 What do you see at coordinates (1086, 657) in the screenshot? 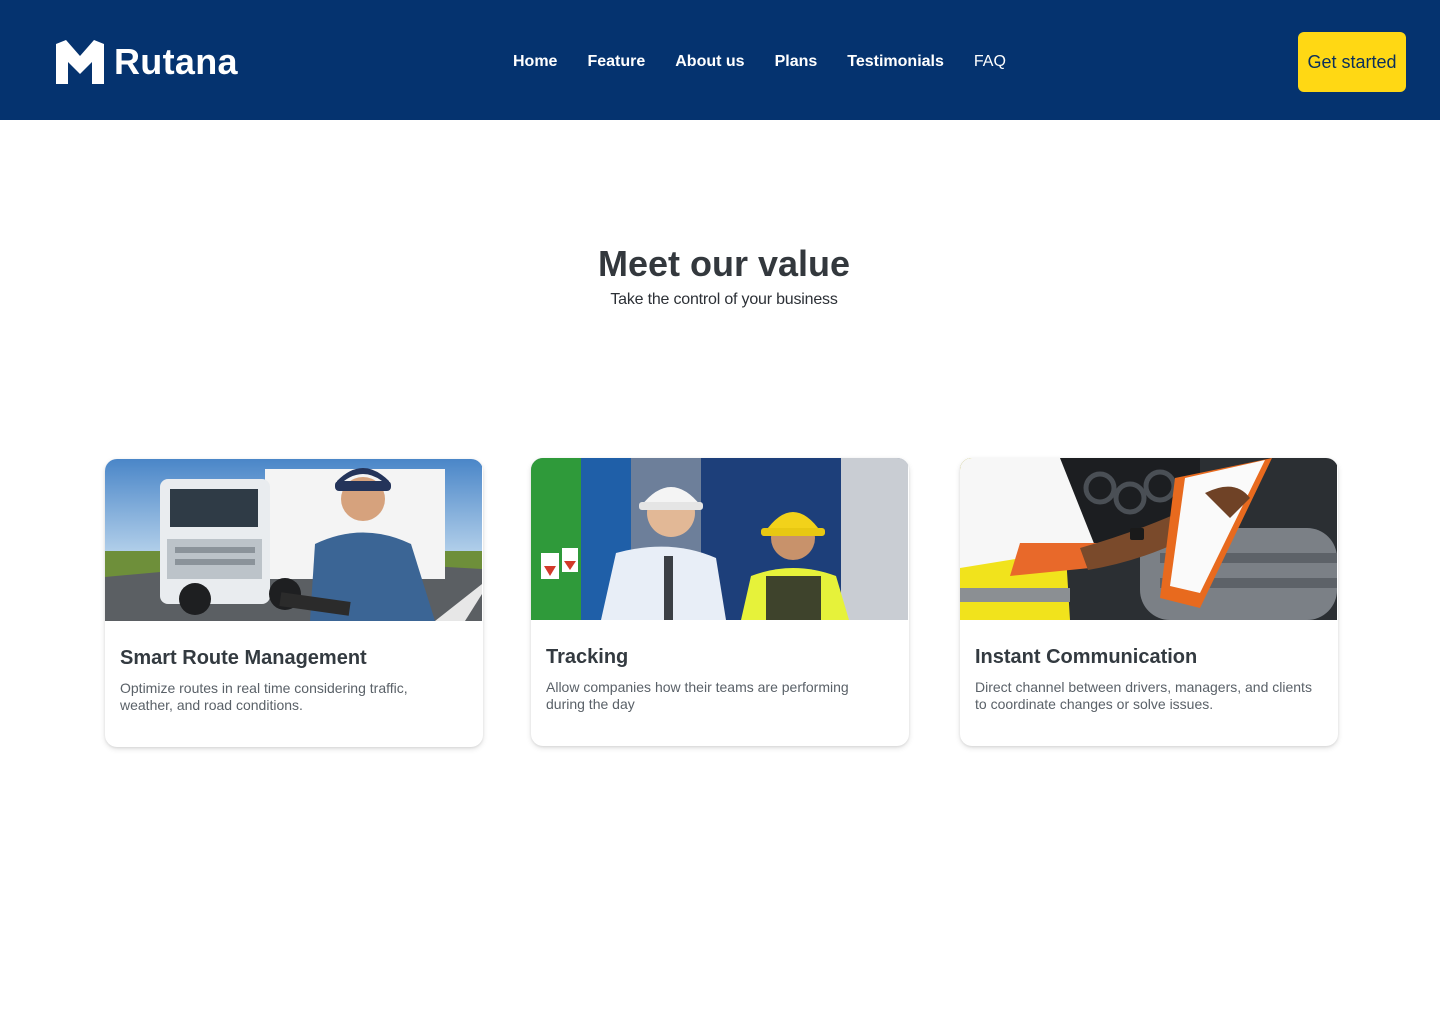
I see `card-title: Instant Communication` at bounding box center [1086, 657].